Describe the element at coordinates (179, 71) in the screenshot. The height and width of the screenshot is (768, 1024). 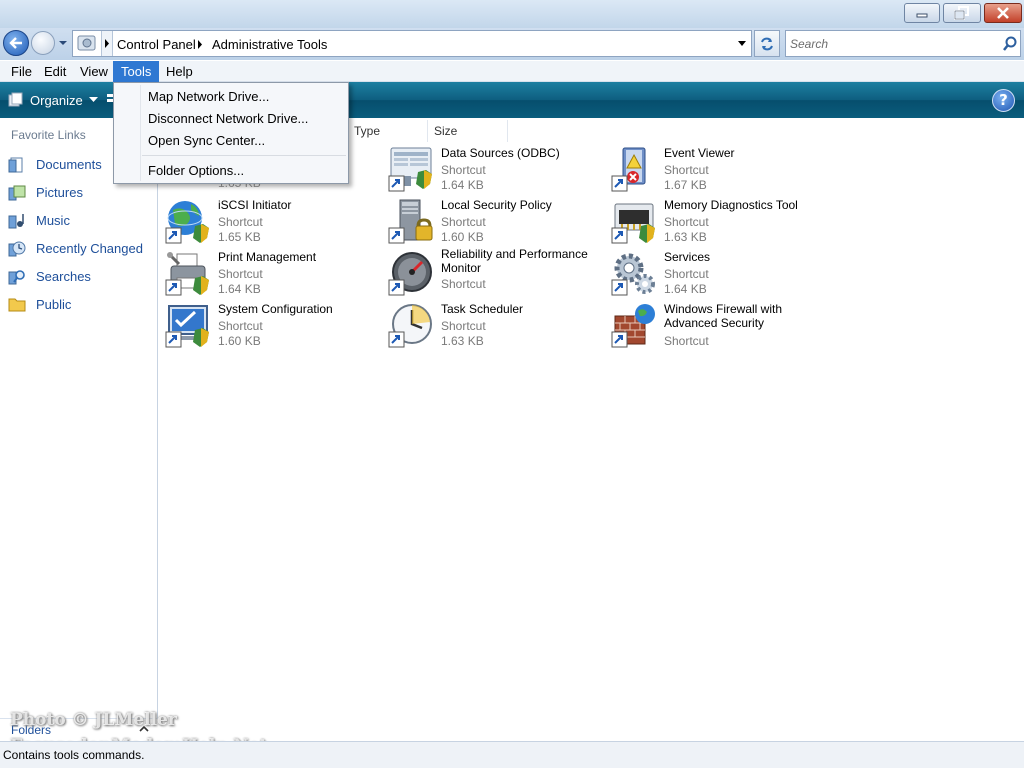
I see `menu-help: Help` at that location.